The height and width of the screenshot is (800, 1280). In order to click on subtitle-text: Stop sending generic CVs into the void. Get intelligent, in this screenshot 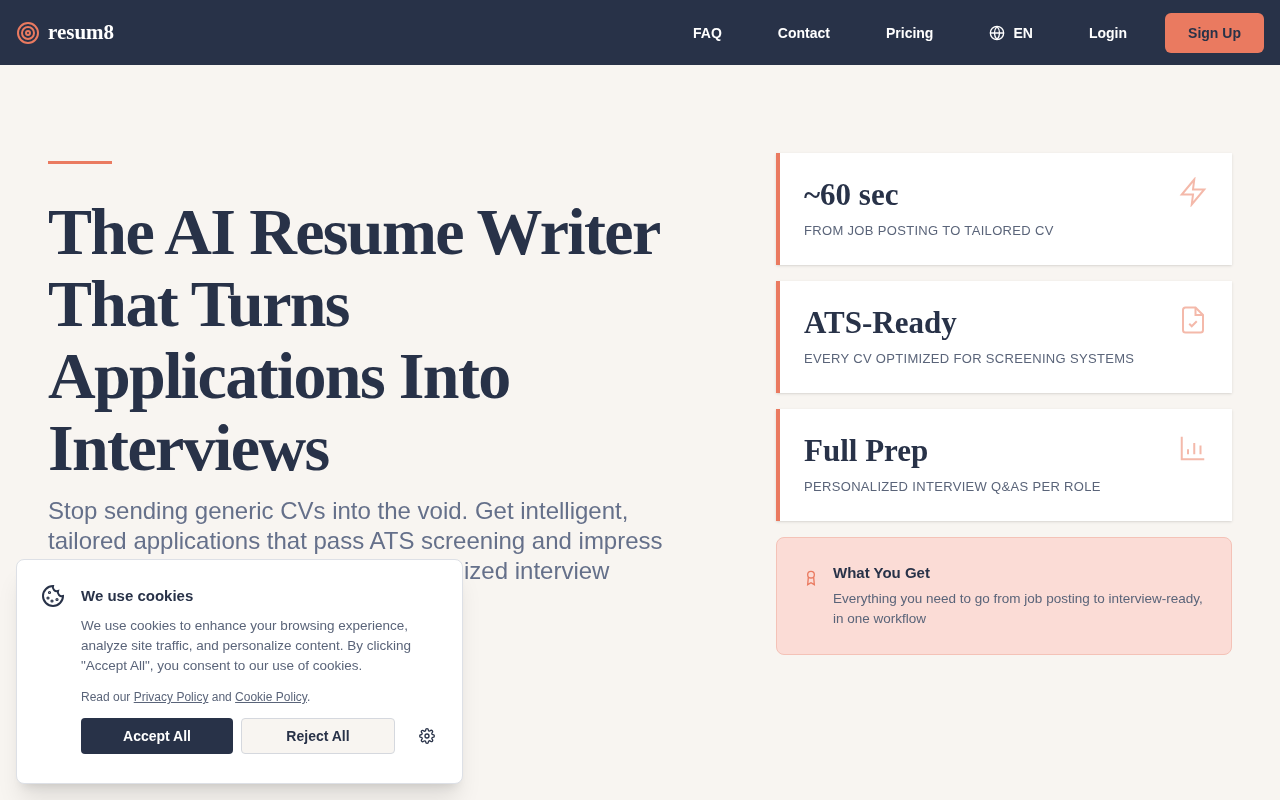, I will do `click(339, 511)`.